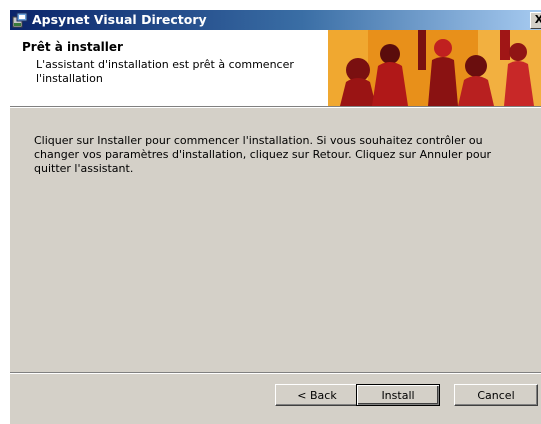  What do you see at coordinates (20, 20) in the screenshot?
I see `installer-app-icon` at bounding box center [20, 20].